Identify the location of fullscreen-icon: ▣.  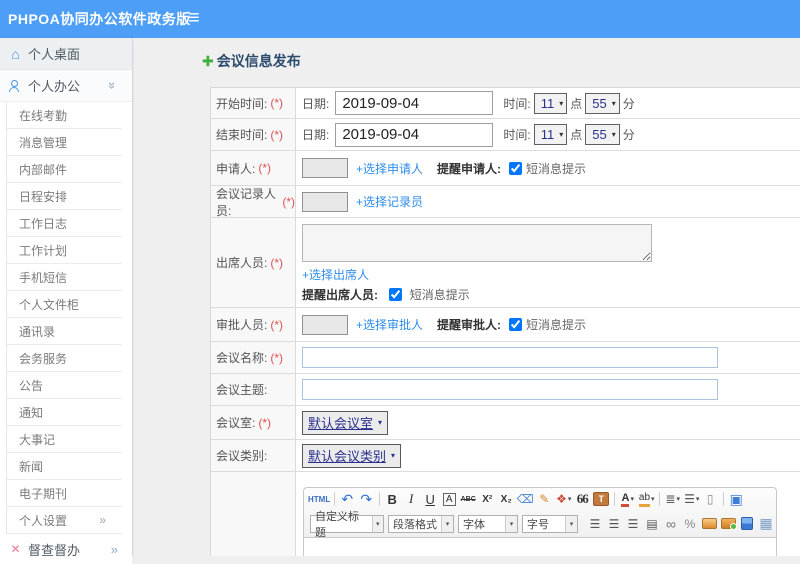
(736, 499).